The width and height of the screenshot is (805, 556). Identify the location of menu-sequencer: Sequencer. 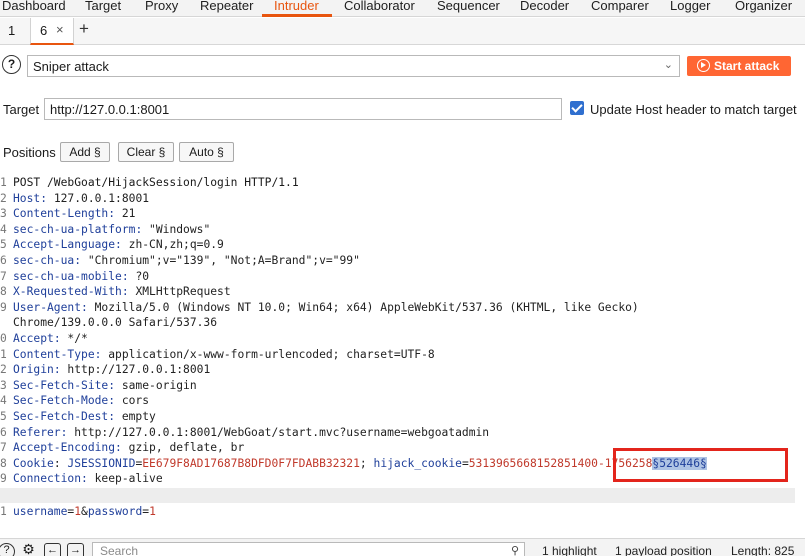
(468, 6).